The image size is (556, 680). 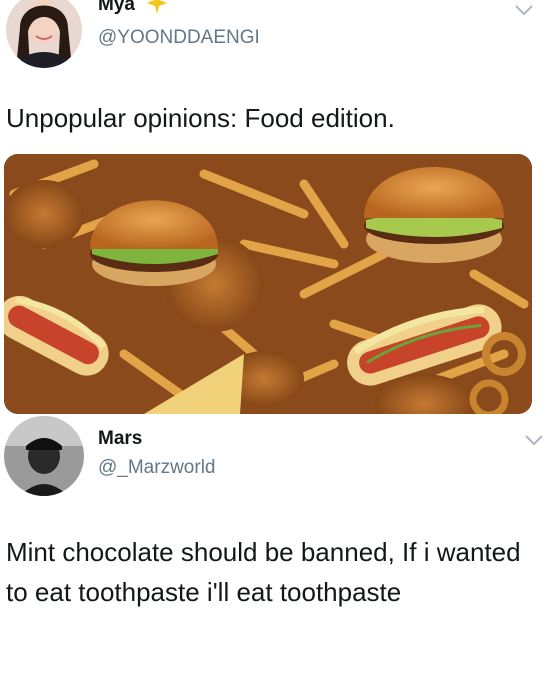 What do you see at coordinates (200, 118) in the screenshot?
I see `tweet-text: Unpopular opinions: Food edition.` at bounding box center [200, 118].